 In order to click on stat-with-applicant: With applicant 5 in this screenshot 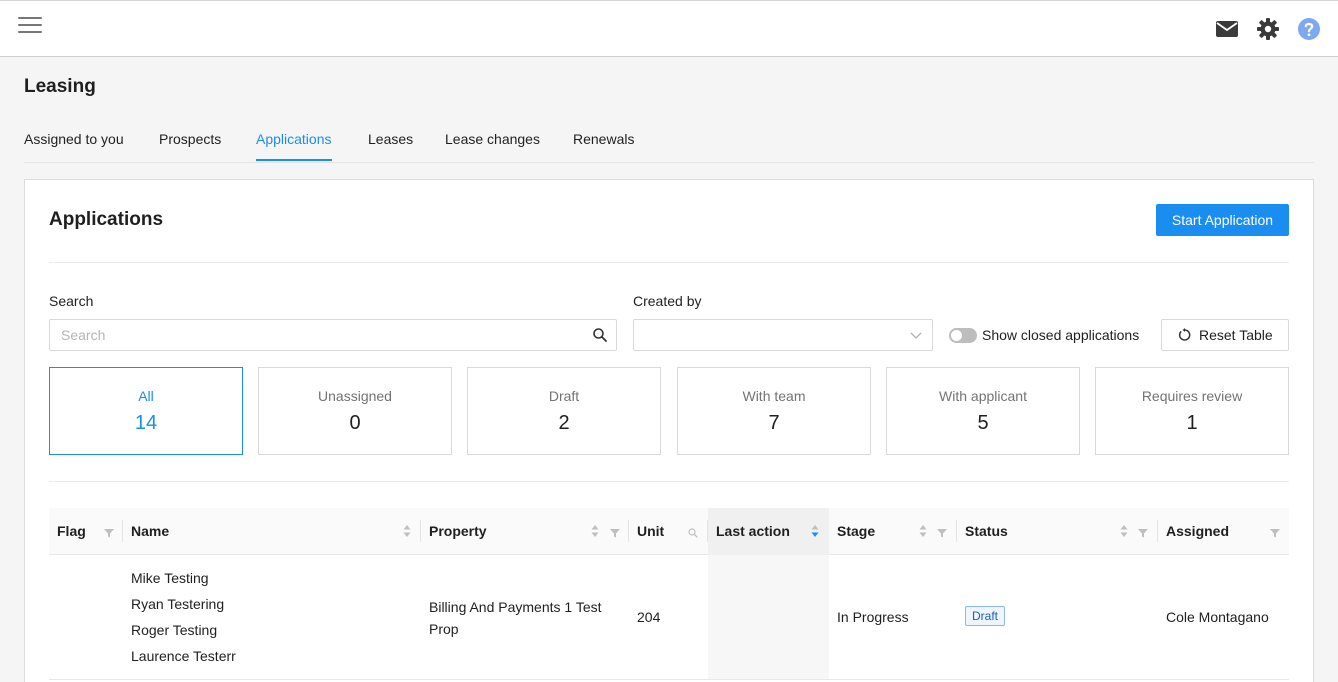, I will do `click(983, 411)`.